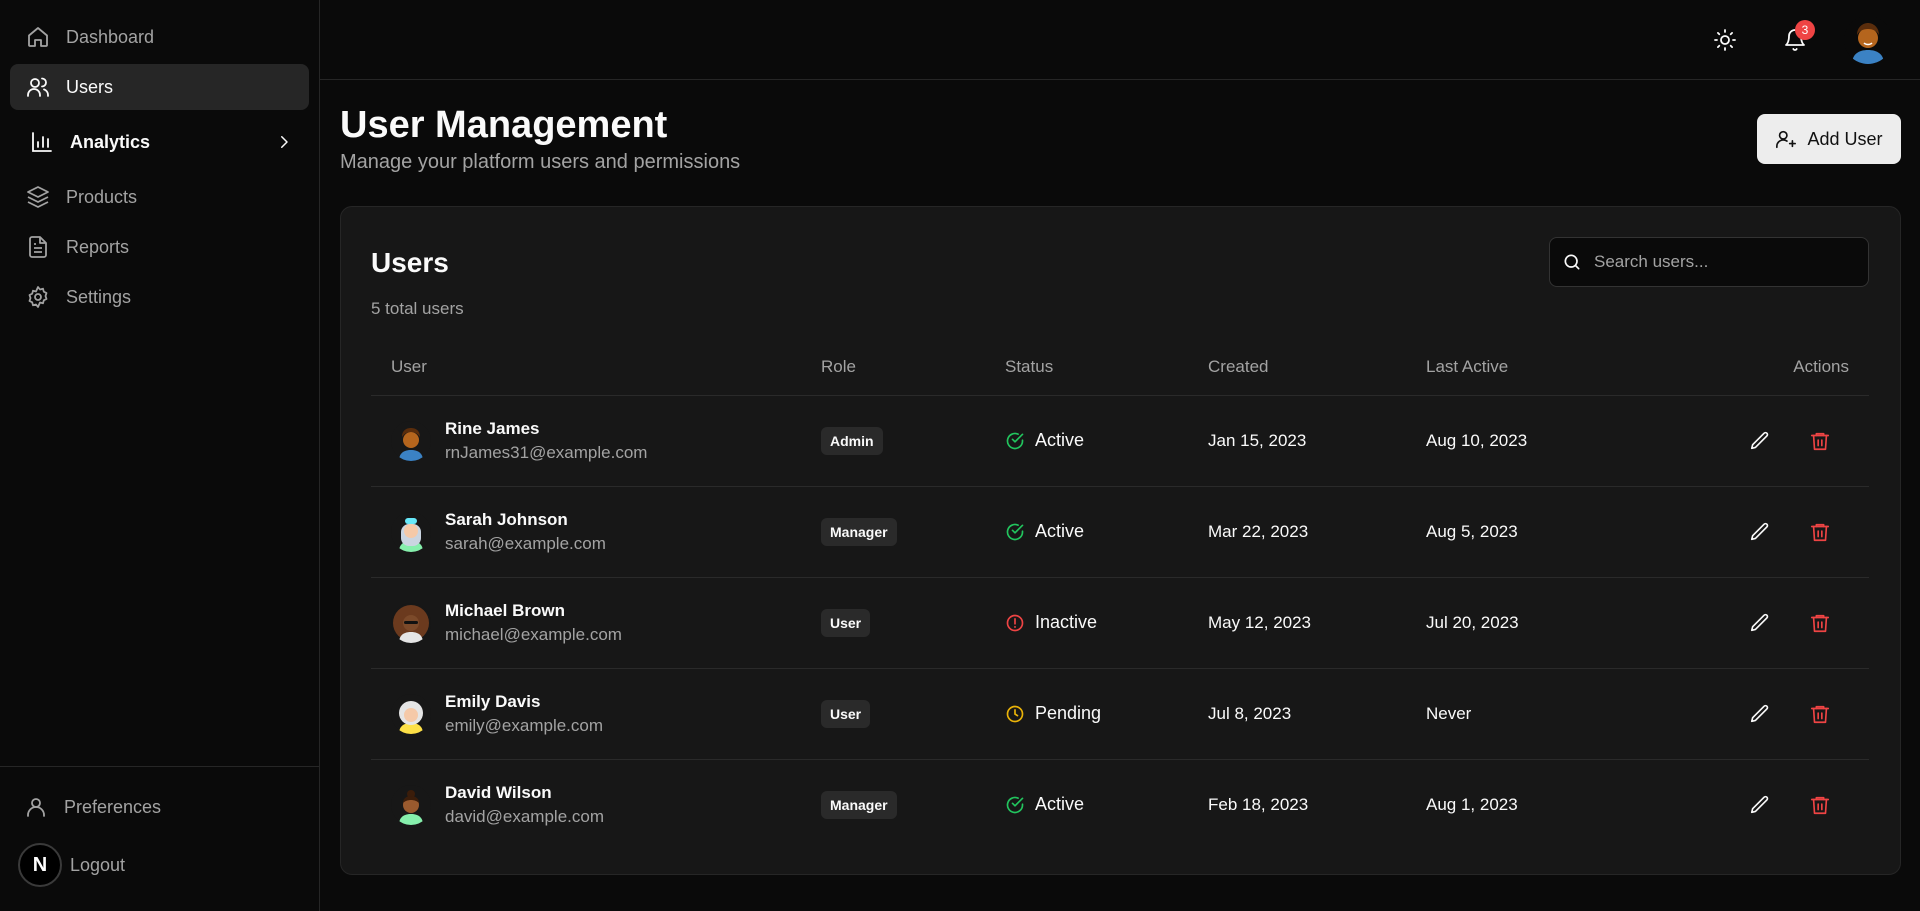 This screenshot has height=911, width=1920. I want to click on search-box, so click(1709, 262).